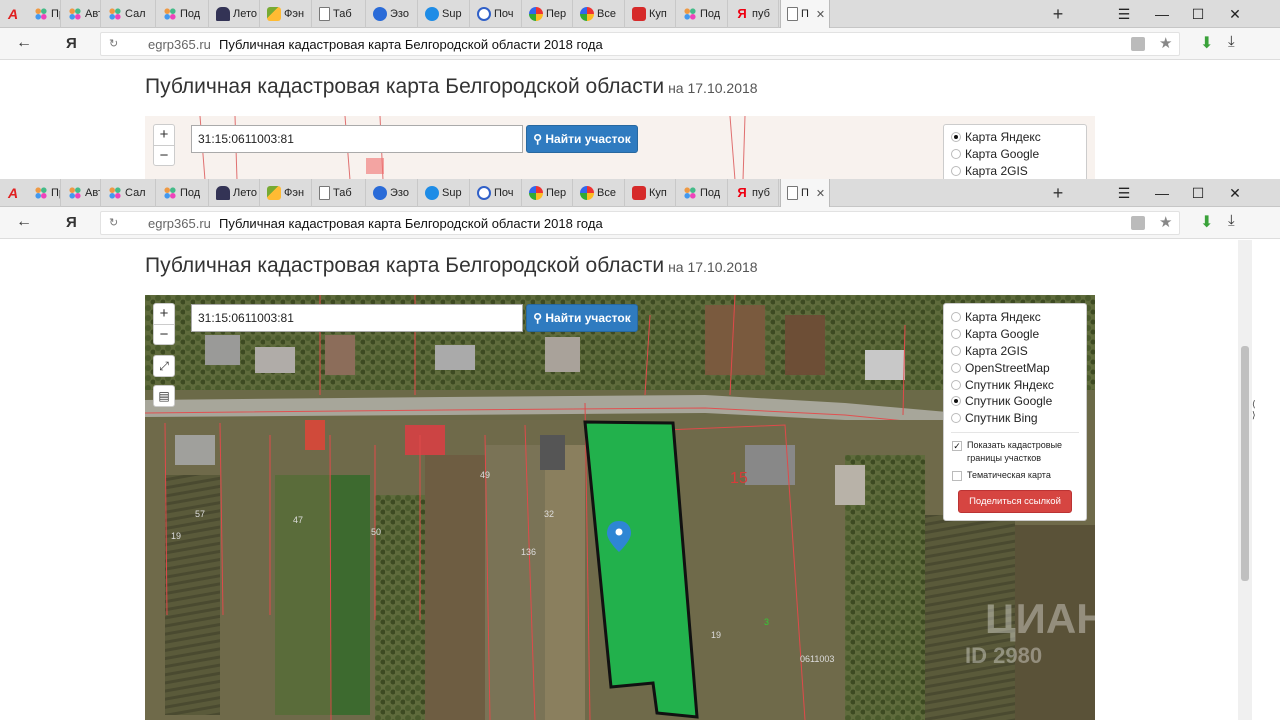 This screenshot has height=720, width=1280. Describe the element at coordinates (606, 193) in the screenshot. I see `tab-label: Все` at that location.